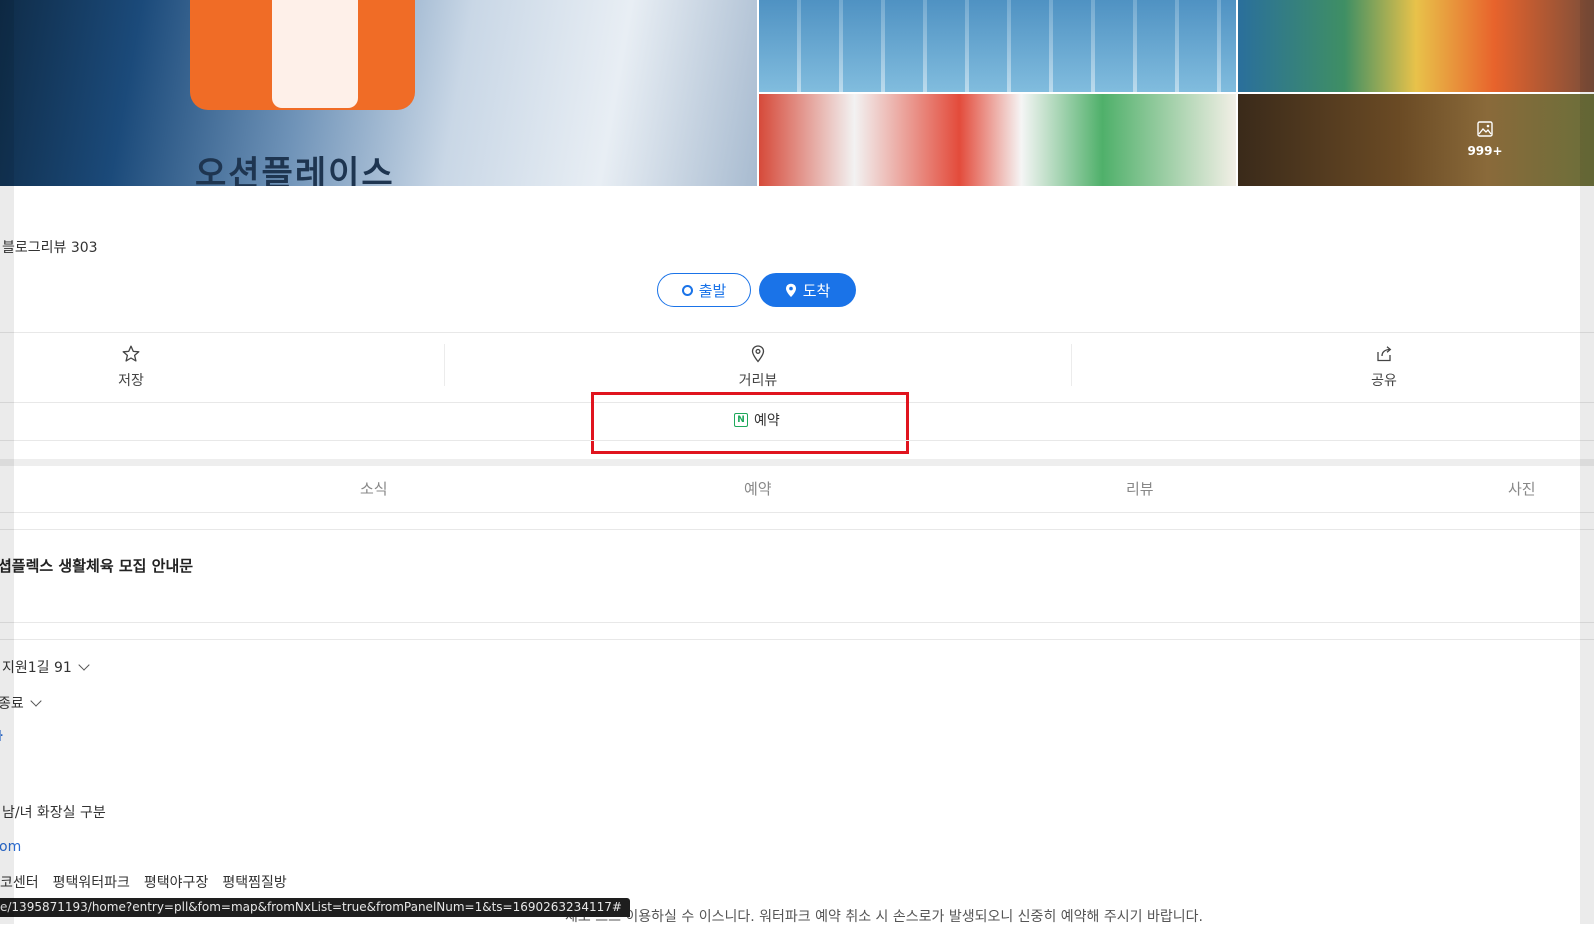 Image resolution: width=1594 pixels, height=926 pixels. What do you see at coordinates (1384, 354) in the screenshot?
I see `share-icon` at bounding box center [1384, 354].